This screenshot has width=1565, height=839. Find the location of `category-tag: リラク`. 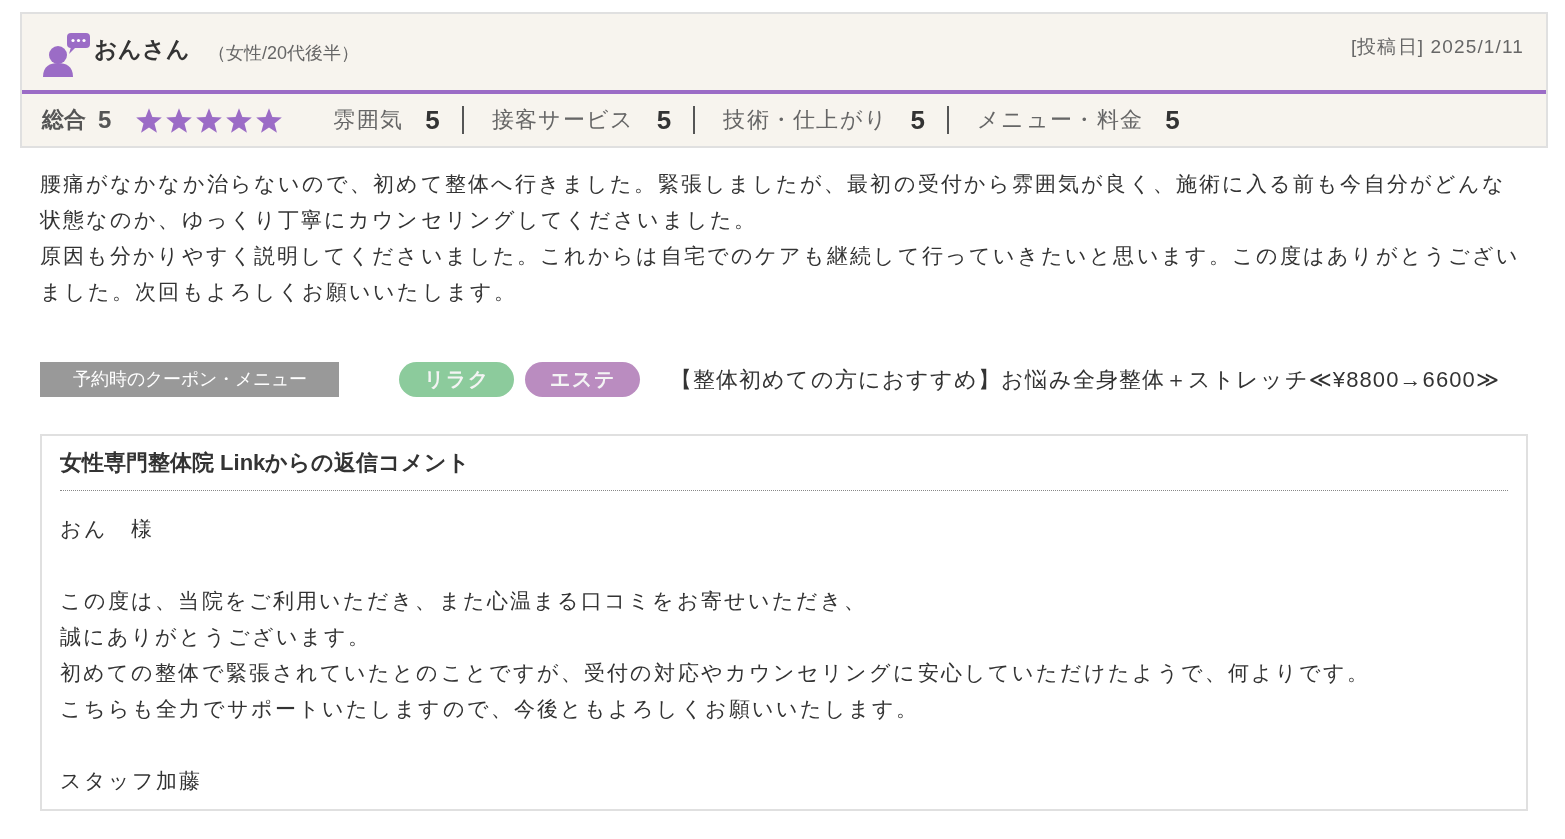

category-tag: リラク is located at coordinates (456, 379).